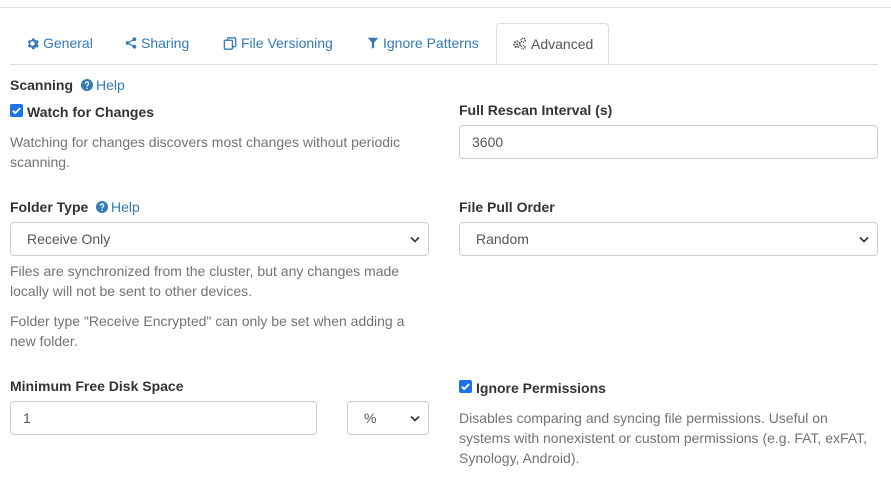 The image size is (891, 491). I want to click on scanning-title: Scanning, so click(42, 85).